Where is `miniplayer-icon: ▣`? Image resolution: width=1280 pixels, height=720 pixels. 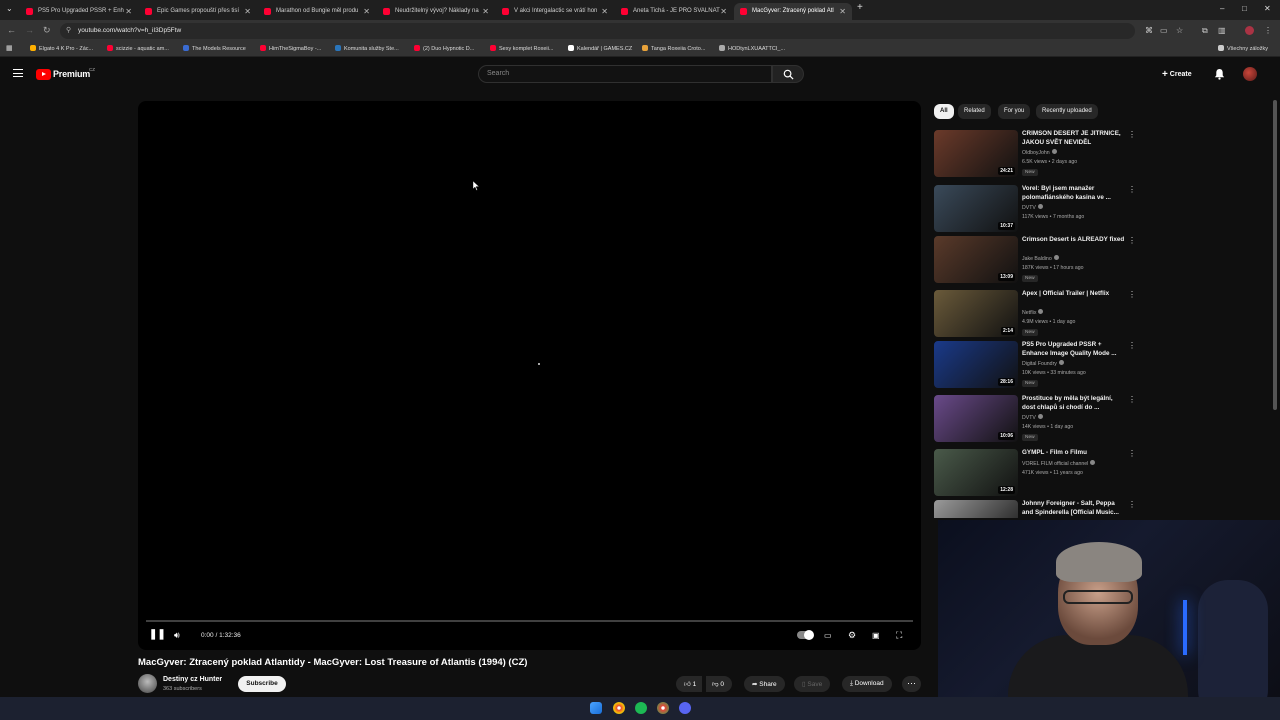
miniplayer-icon: ▣ is located at coordinates (876, 635).